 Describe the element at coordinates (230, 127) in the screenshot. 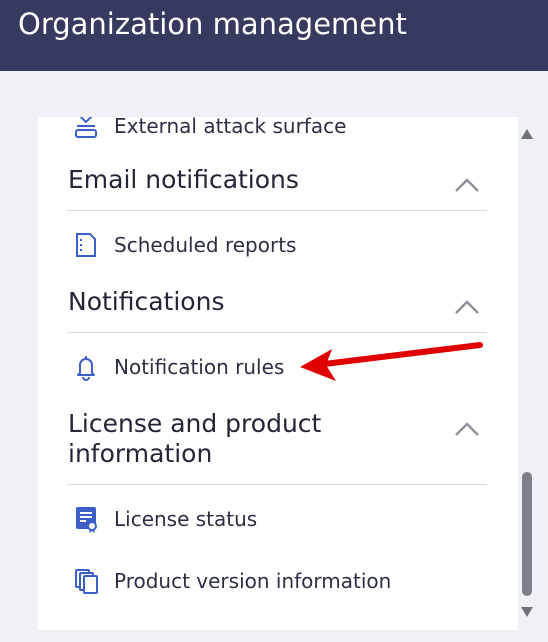

I see `nav-item-label: External attack surface` at that location.